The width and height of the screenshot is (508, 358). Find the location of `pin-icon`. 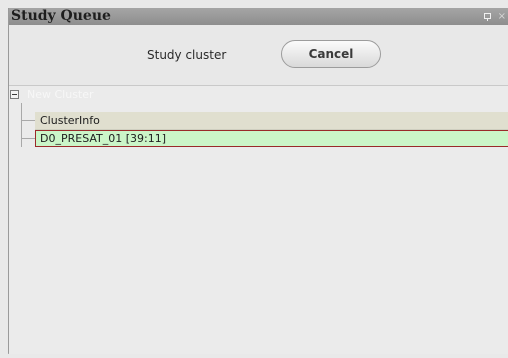

pin-icon is located at coordinates (487, 16).